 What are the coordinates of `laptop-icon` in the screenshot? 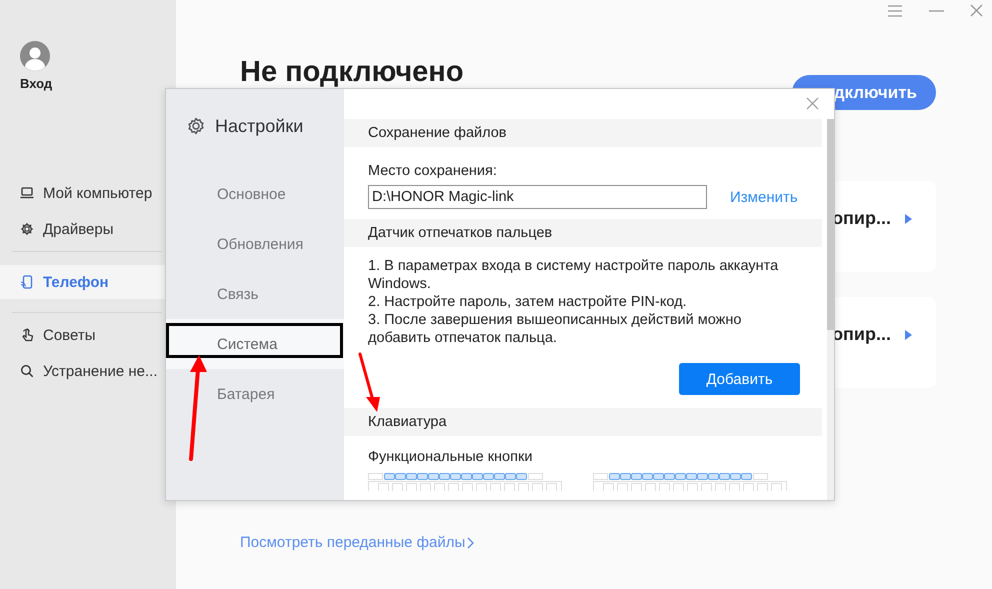 It's located at (27, 193).